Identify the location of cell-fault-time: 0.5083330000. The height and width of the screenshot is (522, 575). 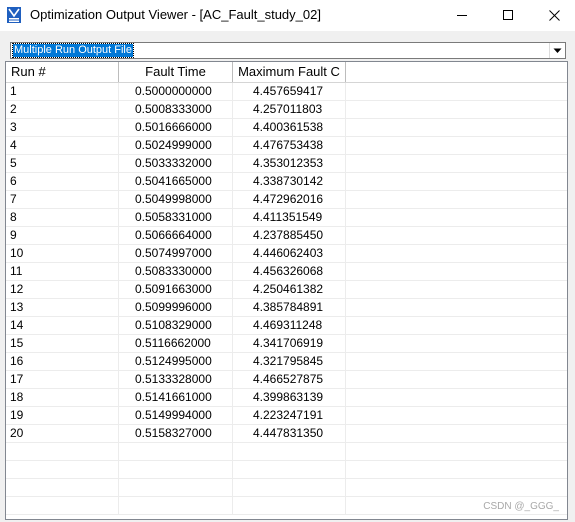
(176, 271).